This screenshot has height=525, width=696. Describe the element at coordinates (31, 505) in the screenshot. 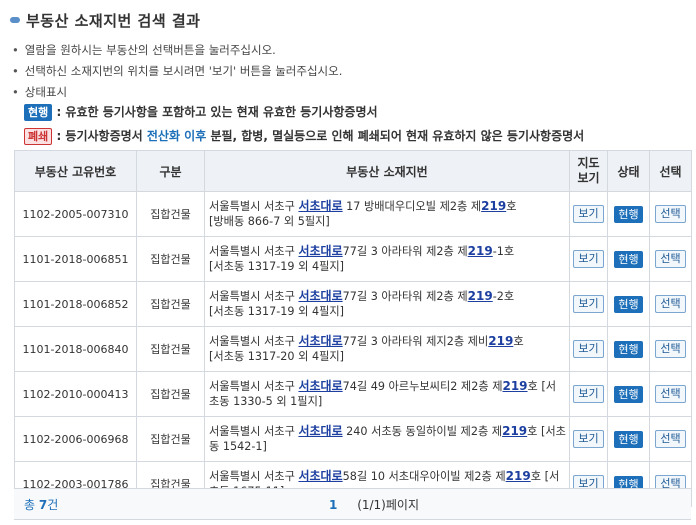

I see `total-prefix: 총` at that location.